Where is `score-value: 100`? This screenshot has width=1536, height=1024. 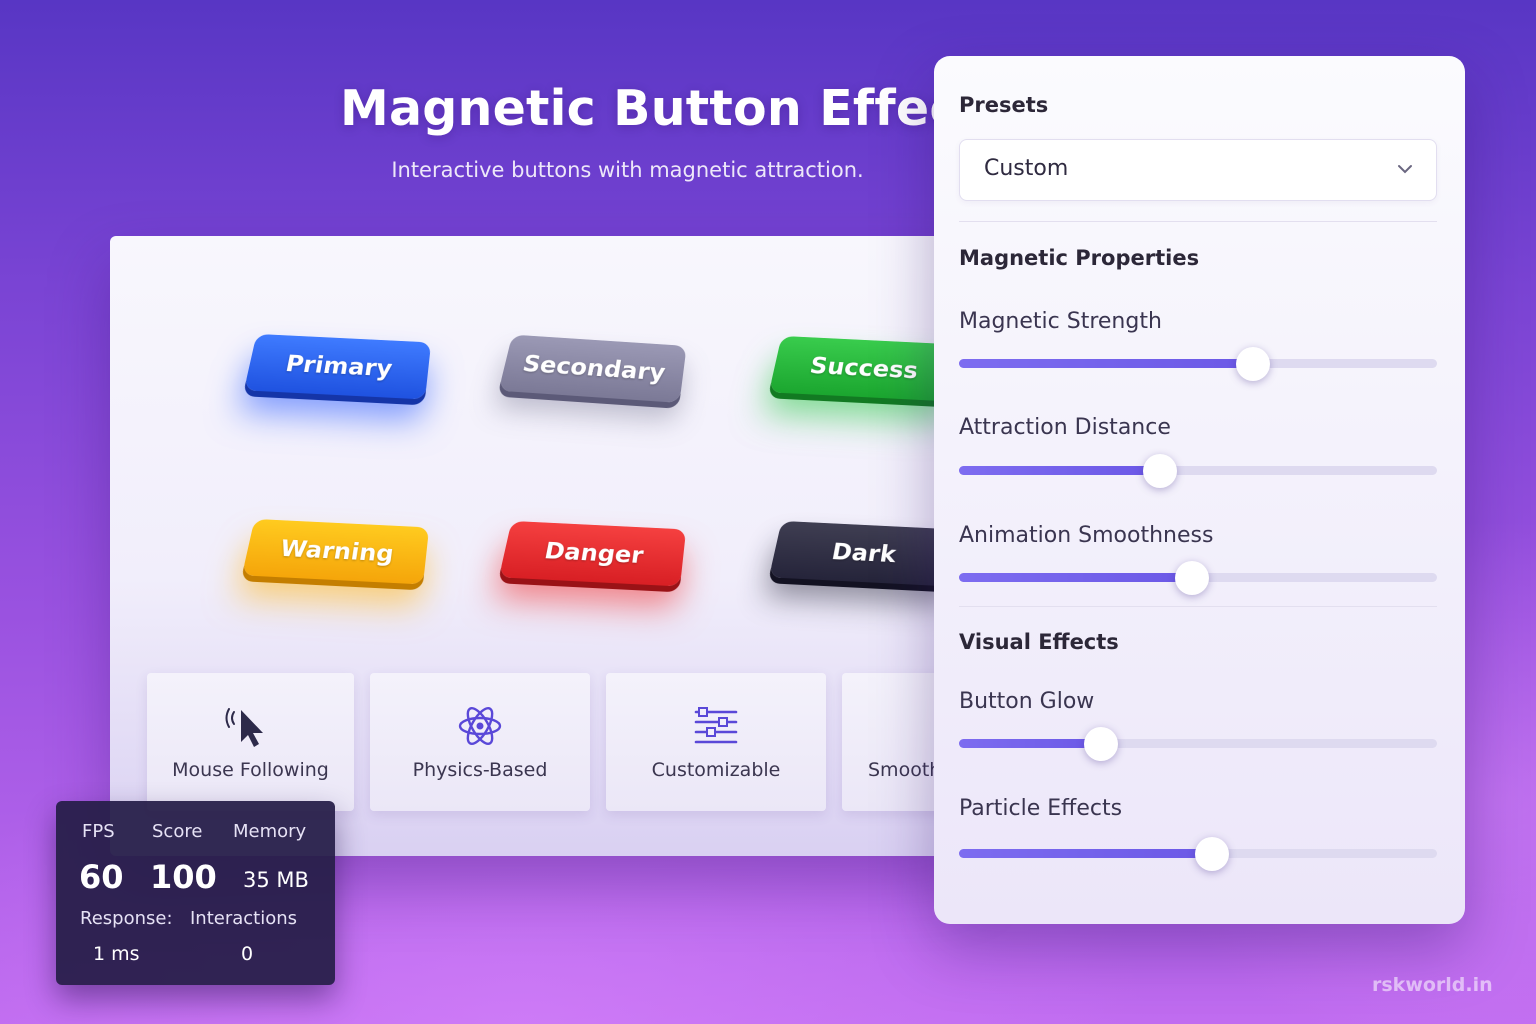 score-value: 100 is located at coordinates (183, 877).